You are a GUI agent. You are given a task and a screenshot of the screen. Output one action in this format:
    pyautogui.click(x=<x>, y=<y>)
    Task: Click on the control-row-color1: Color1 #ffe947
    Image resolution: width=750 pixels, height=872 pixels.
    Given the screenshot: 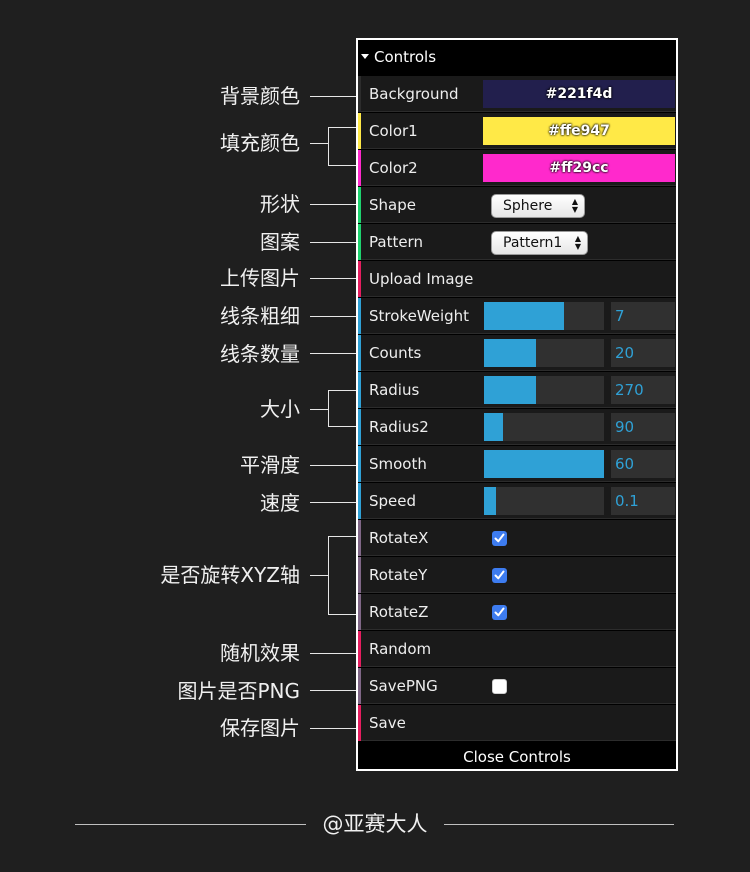 What is the action you would take?
    pyautogui.click(x=517, y=131)
    